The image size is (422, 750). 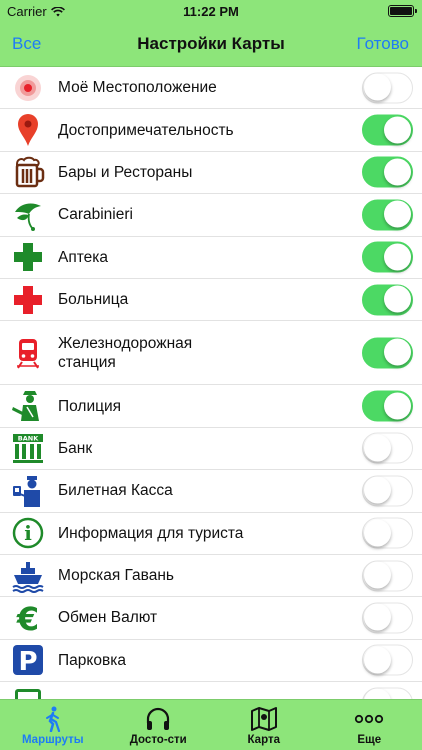 I want to click on item-label: Обмен Валют, so click(x=108, y=618).